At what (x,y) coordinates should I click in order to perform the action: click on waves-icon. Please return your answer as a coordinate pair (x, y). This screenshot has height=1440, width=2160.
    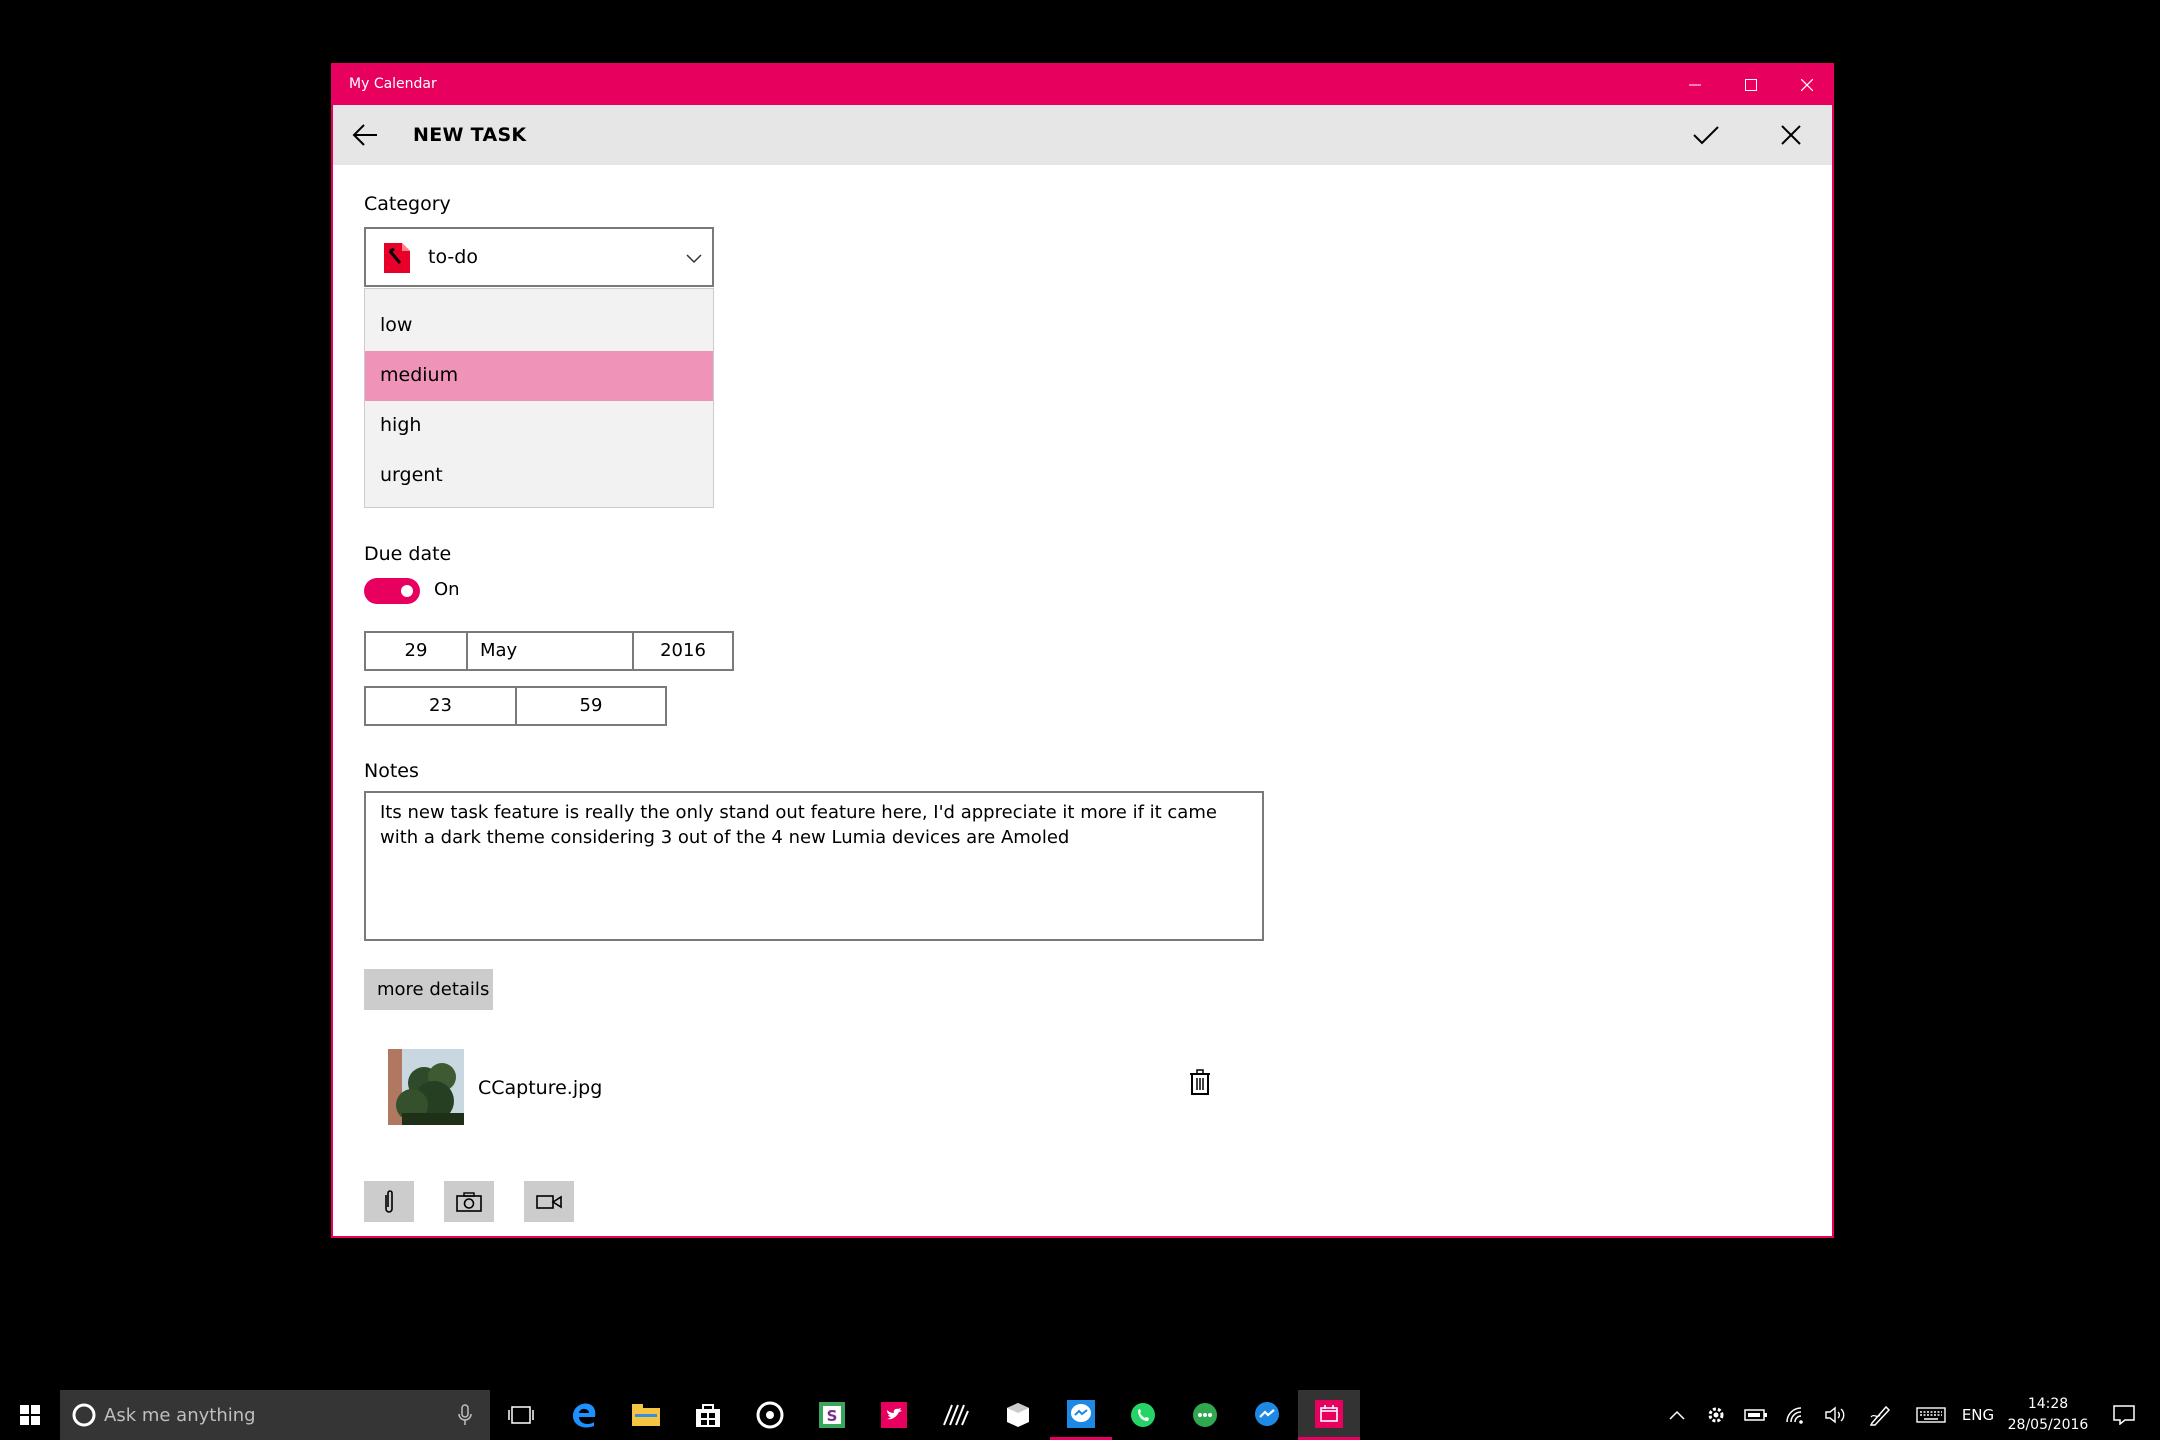
    Looking at the image, I should click on (956, 1415).